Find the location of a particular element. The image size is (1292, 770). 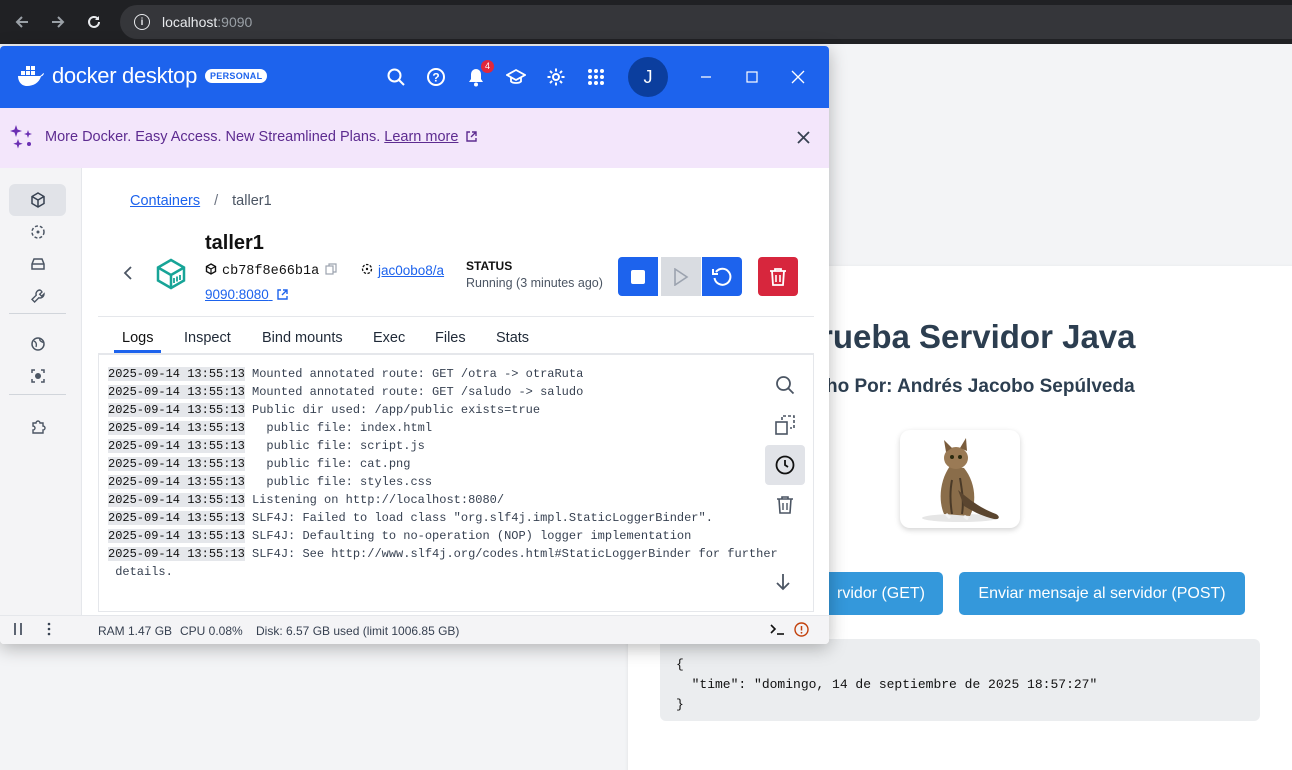

start-button is located at coordinates (681, 276).